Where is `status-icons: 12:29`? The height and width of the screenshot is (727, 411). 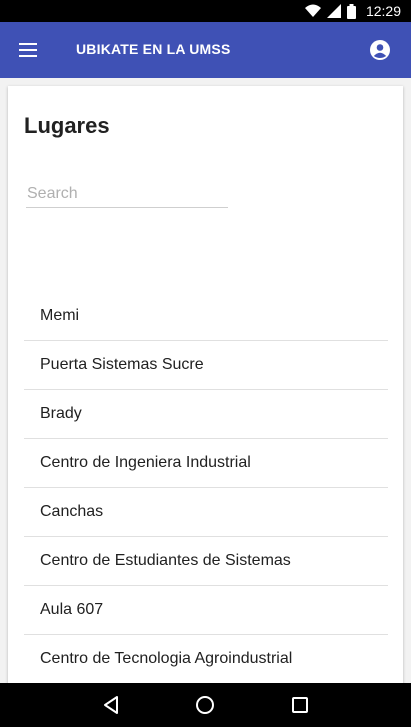 status-icons: 12:29 is located at coordinates (352, 11).